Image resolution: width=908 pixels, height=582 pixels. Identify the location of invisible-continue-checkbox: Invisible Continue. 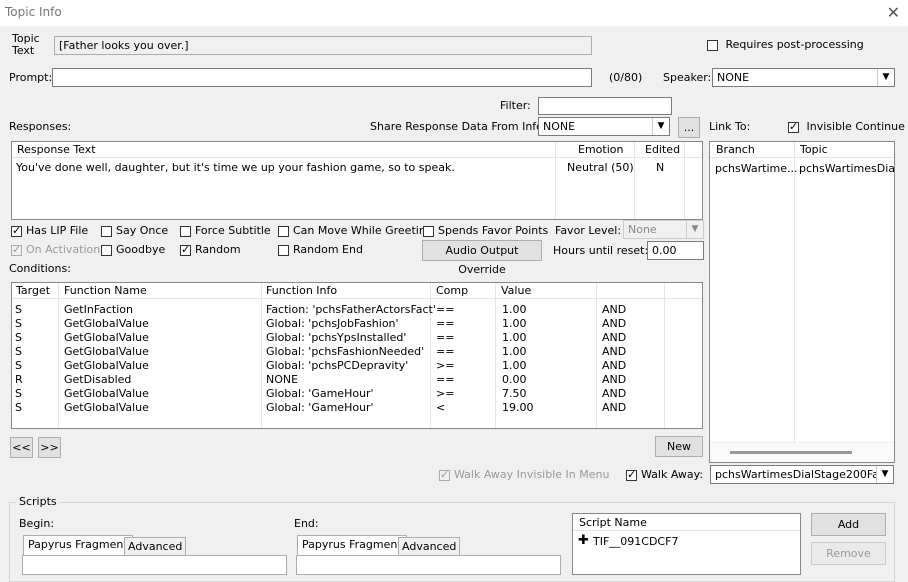
(846, 126).